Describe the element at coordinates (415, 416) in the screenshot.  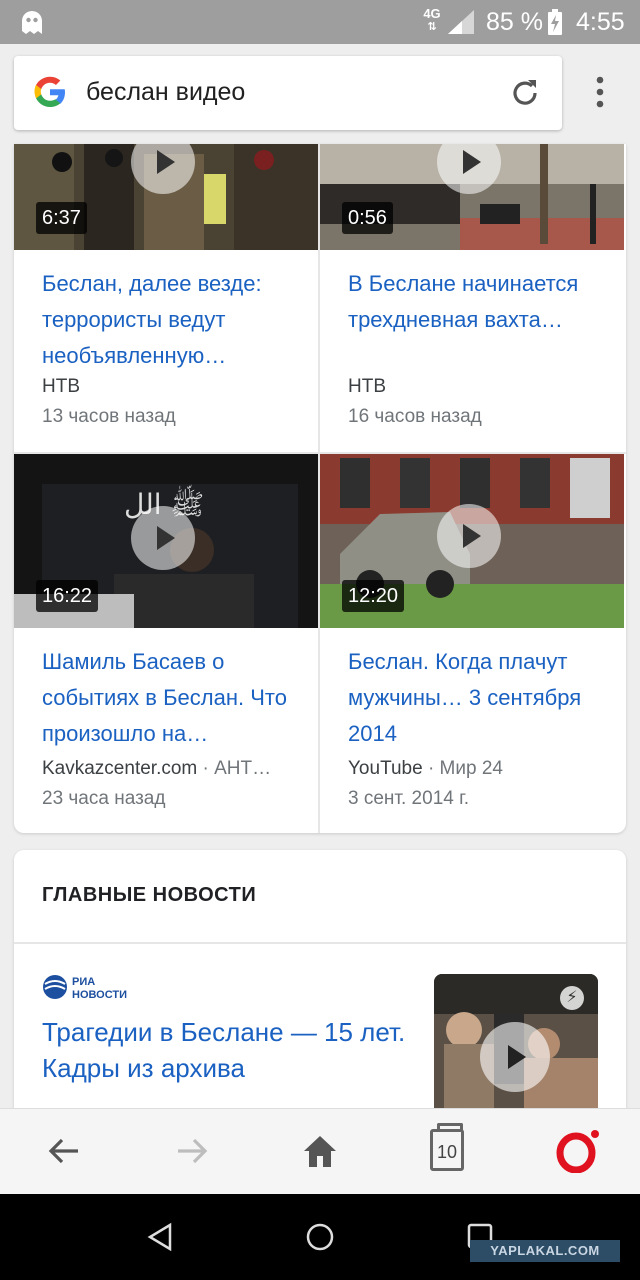
I see `video-time: 16 часов назад` at that location.